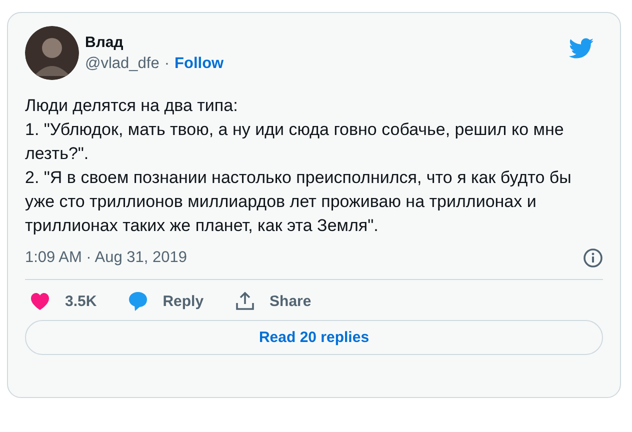 This screenshot has width=632, height=432. What do you see at coordinates (61, 301) in the screenshot?
I see `like-button: 3.5K` at bounding box center [61, 301].